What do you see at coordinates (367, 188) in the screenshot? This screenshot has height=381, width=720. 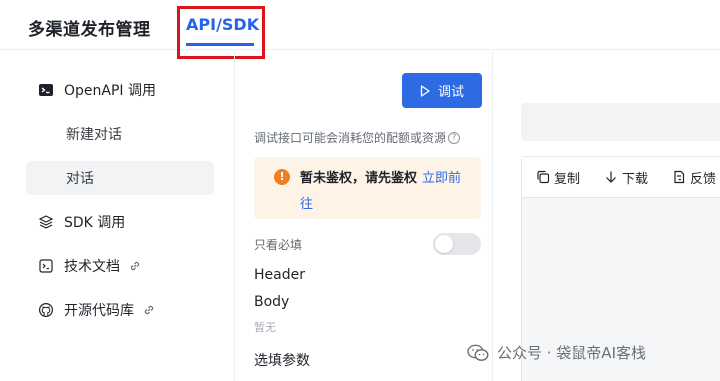 I see `auth-alert: ! 暂未鉴权，请先鉴权 立即前 往` at bounding box center [367, 188].